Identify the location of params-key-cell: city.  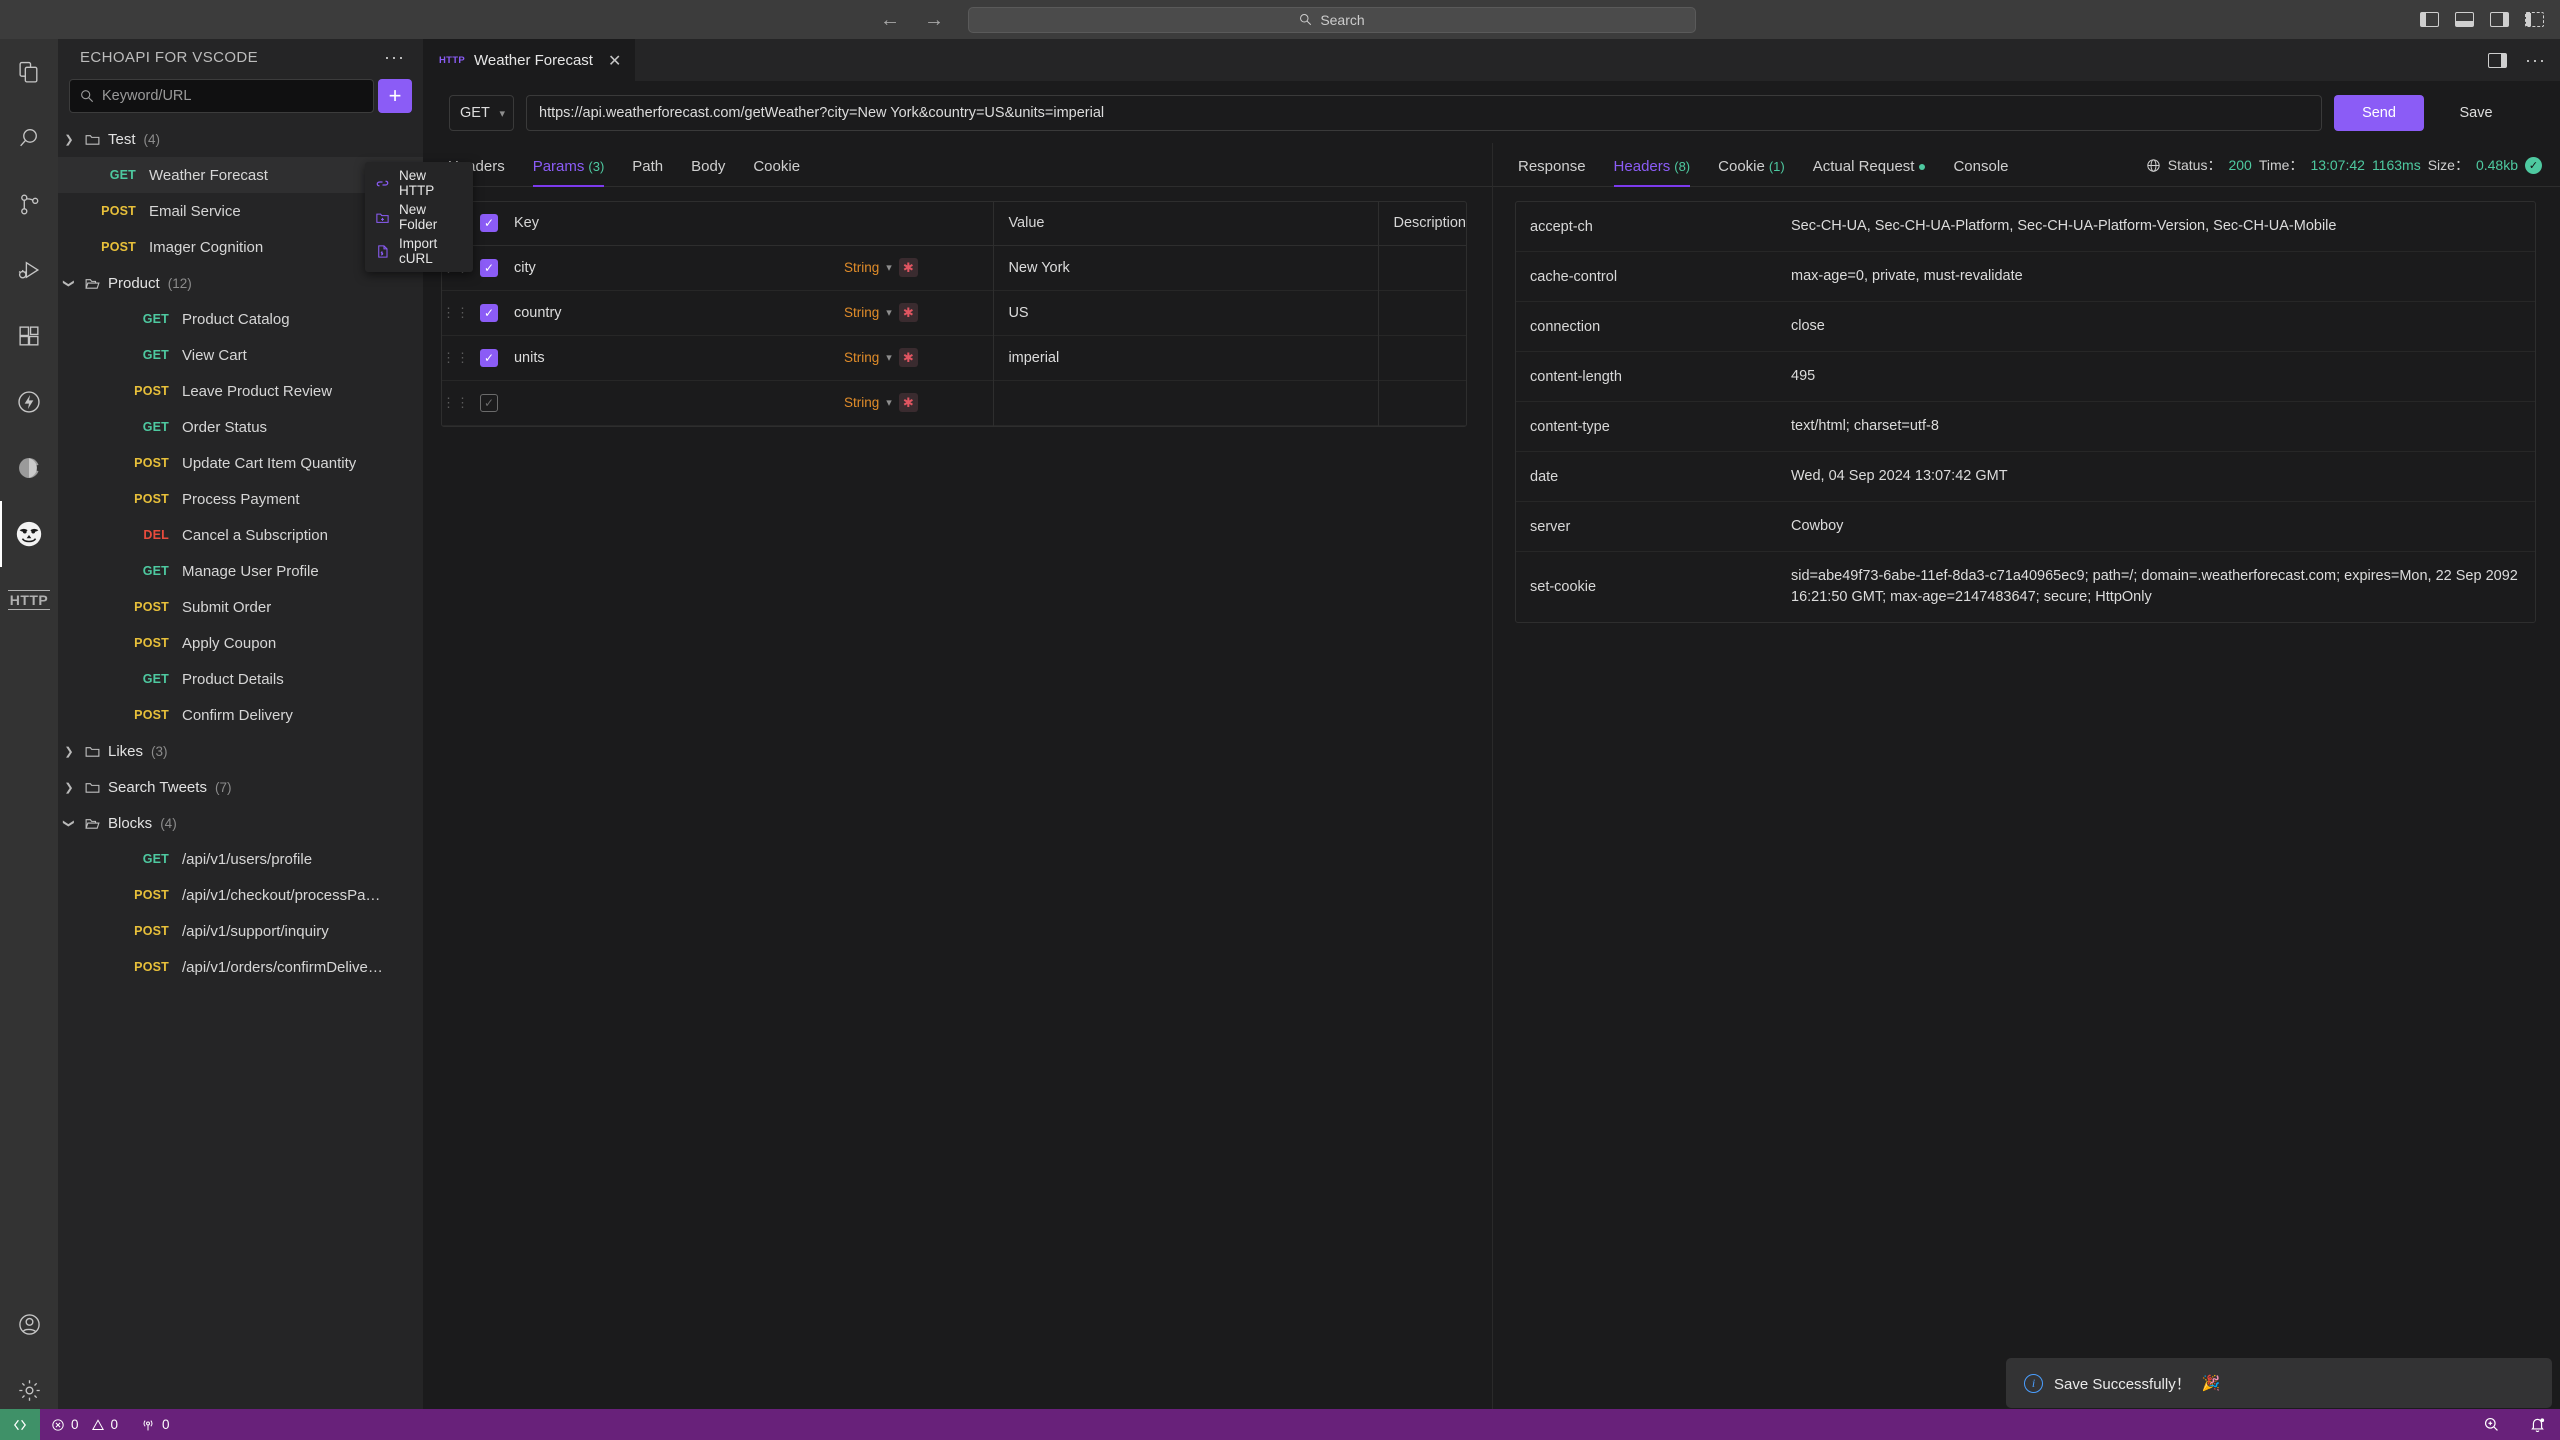
(679, 267).